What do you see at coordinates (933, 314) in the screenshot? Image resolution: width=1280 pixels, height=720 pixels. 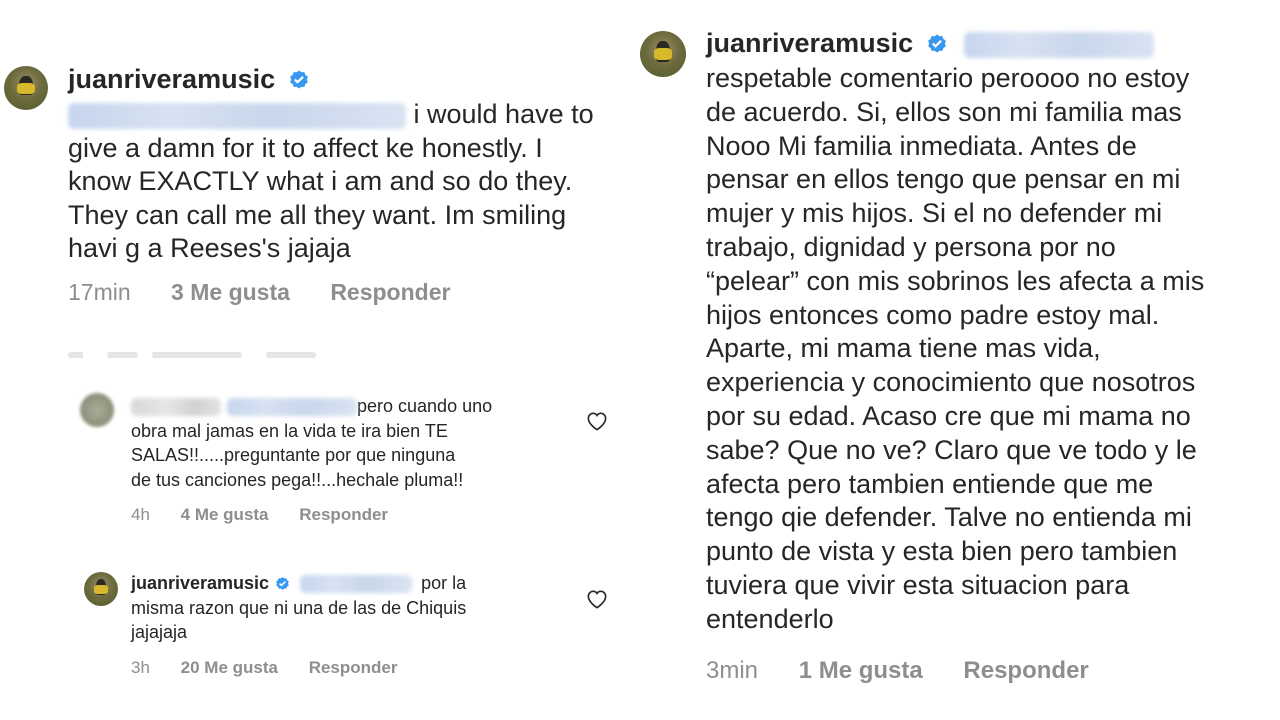 I see `comment-line: hijos entonces como padre estoy mal.` at bounding box center [933, 314].